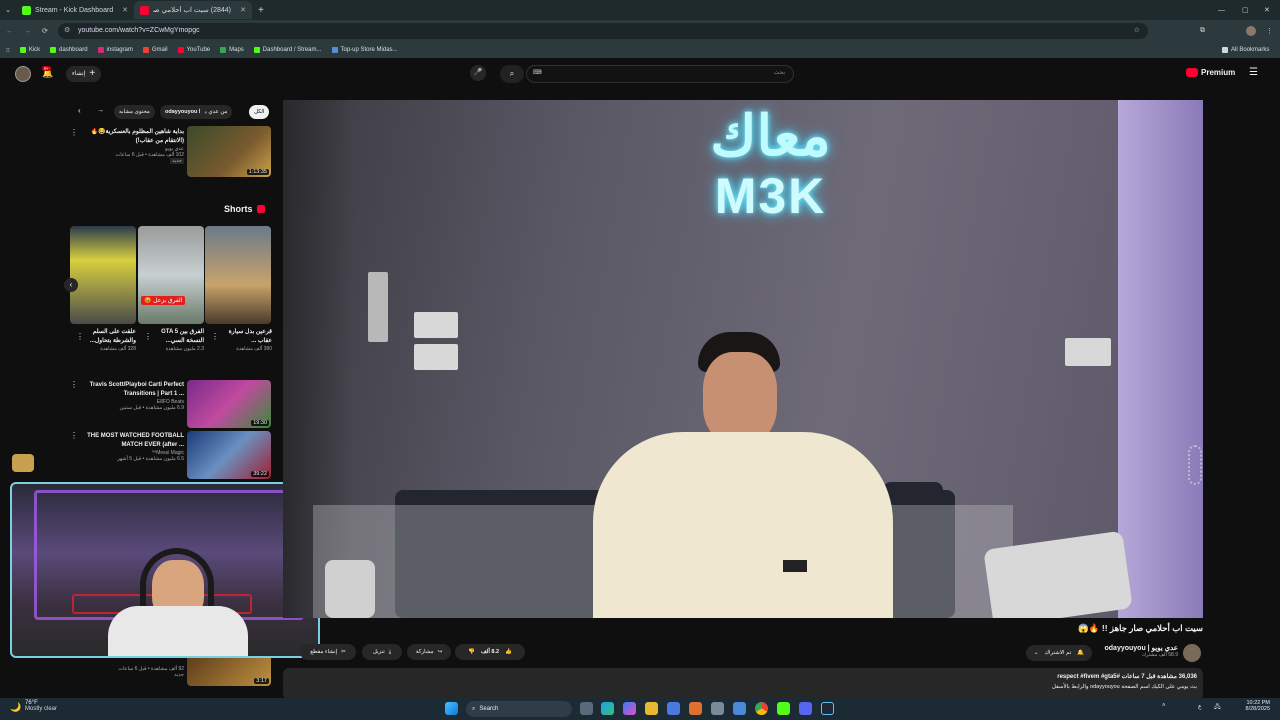  What do you see at coordinates (1059, 653) in the screenshot?
I see `subscribed-button: ⌄ تم الاشتراك 🔔` at bounding box center [1059, 653].